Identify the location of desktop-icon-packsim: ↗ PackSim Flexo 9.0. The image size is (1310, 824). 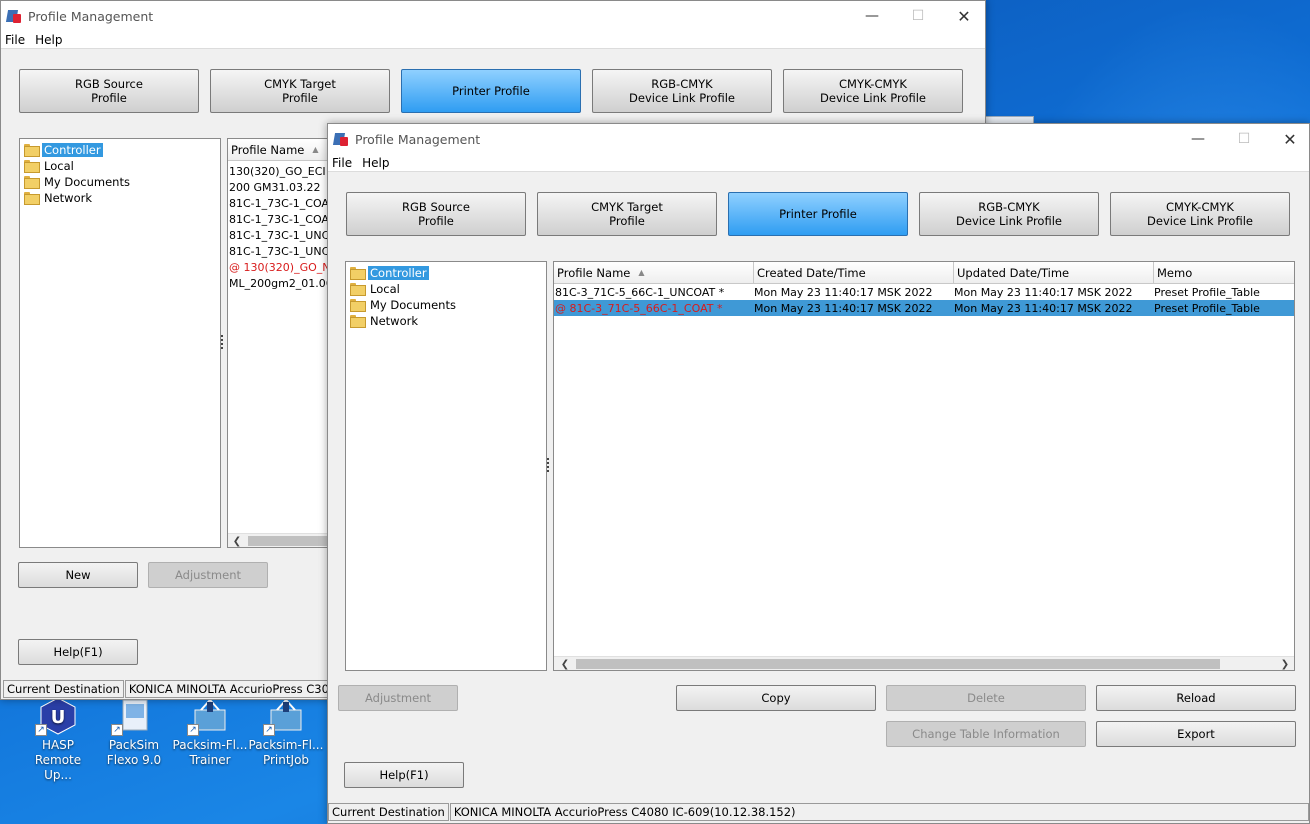
(134, 732).